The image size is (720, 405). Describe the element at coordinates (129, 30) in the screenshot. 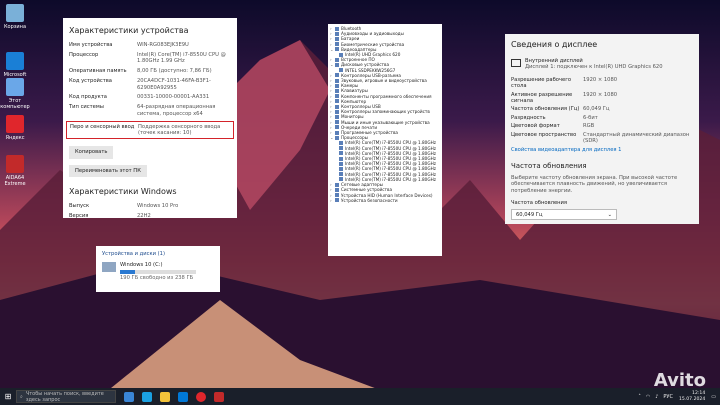

I see `device-specs-title: Характеристики устройства` at that location.